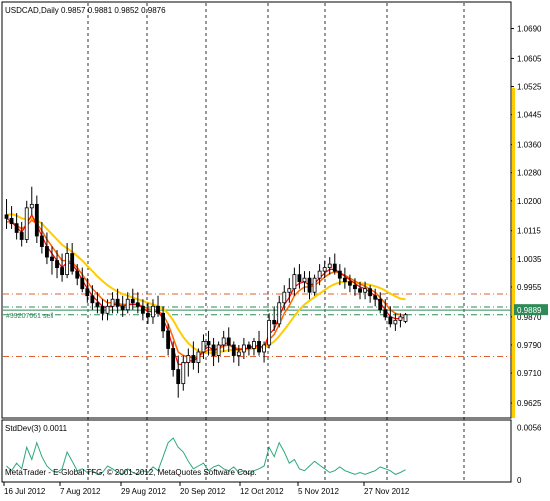 The image size is (550, 501). What do you see at coordinates (529, 259) in the screenshot?
I see `price-tick-label: 1.0035` at bounding box center [529, 259].